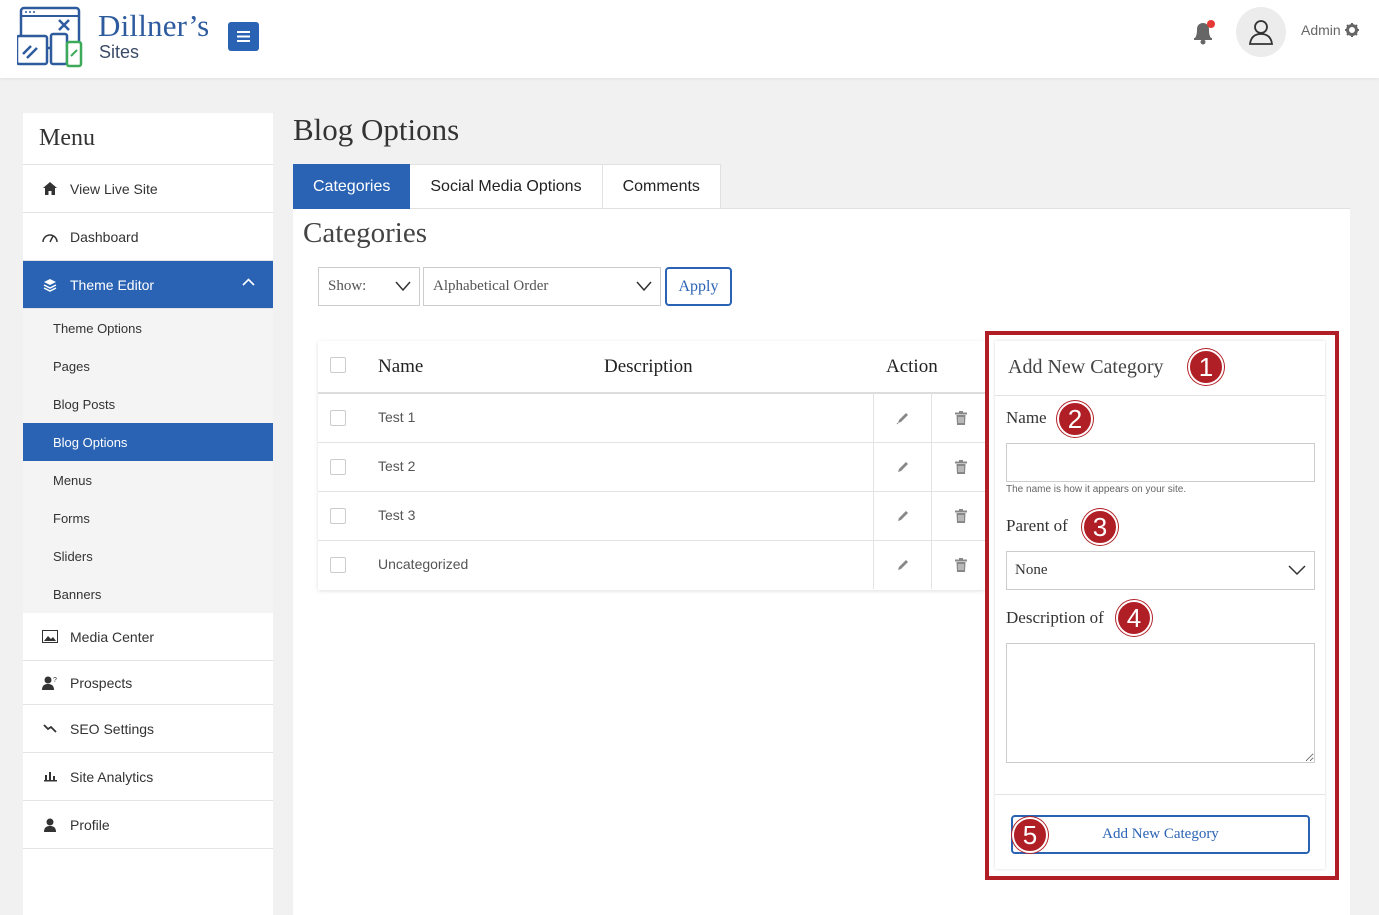 The width and height of the screenshot is (1379, 915). I want to click on section-title: Categories, so click(365, 233).